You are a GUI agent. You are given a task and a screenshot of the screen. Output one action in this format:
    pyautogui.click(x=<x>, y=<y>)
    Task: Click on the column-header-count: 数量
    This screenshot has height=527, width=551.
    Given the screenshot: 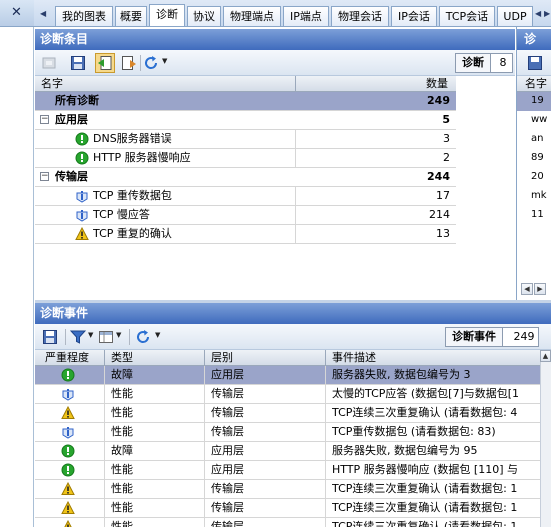 What is the action you would take?
    pyautogui.click(x=437, y=83)
    